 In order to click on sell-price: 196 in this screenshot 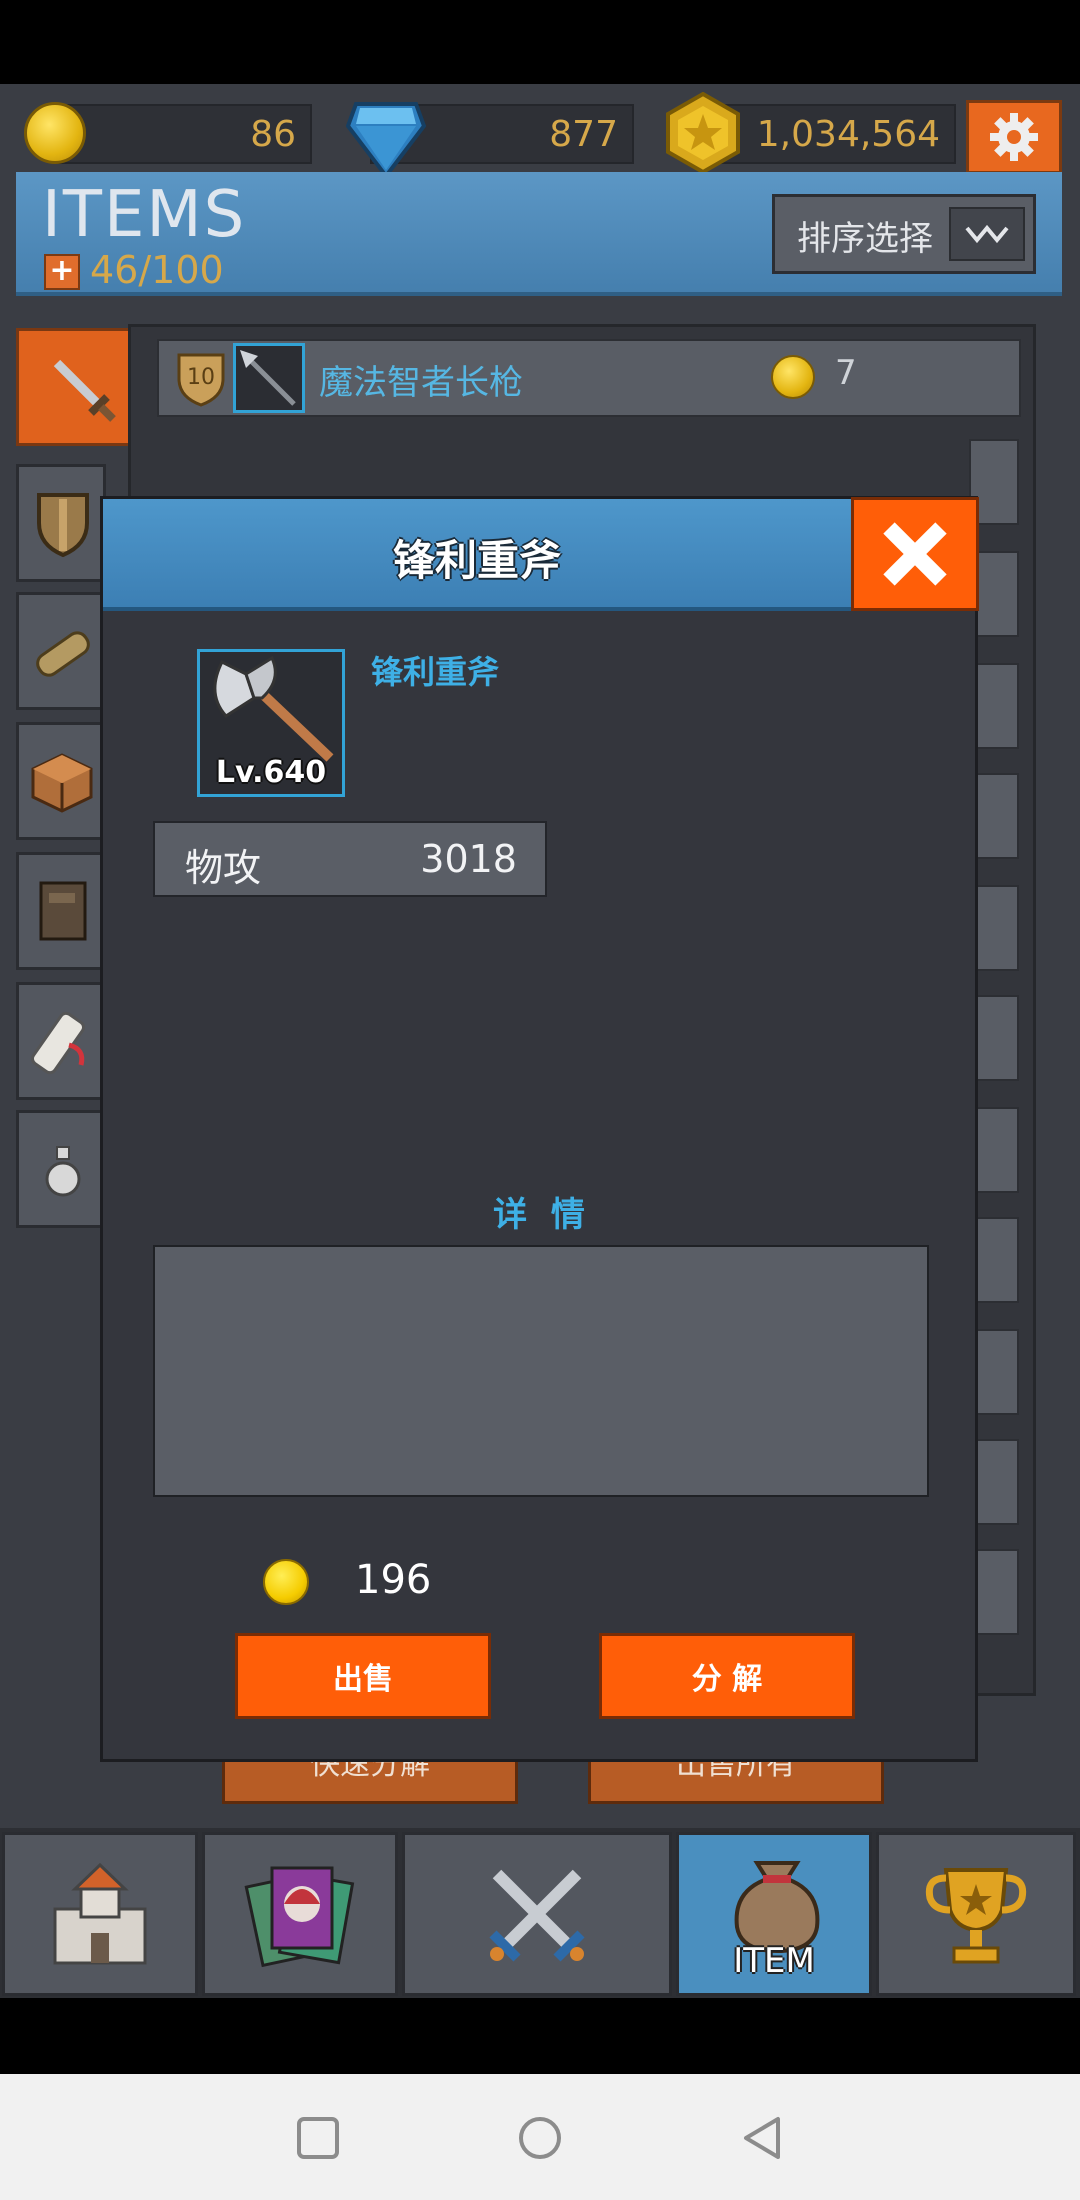, I will do `click(393, 1580)`.